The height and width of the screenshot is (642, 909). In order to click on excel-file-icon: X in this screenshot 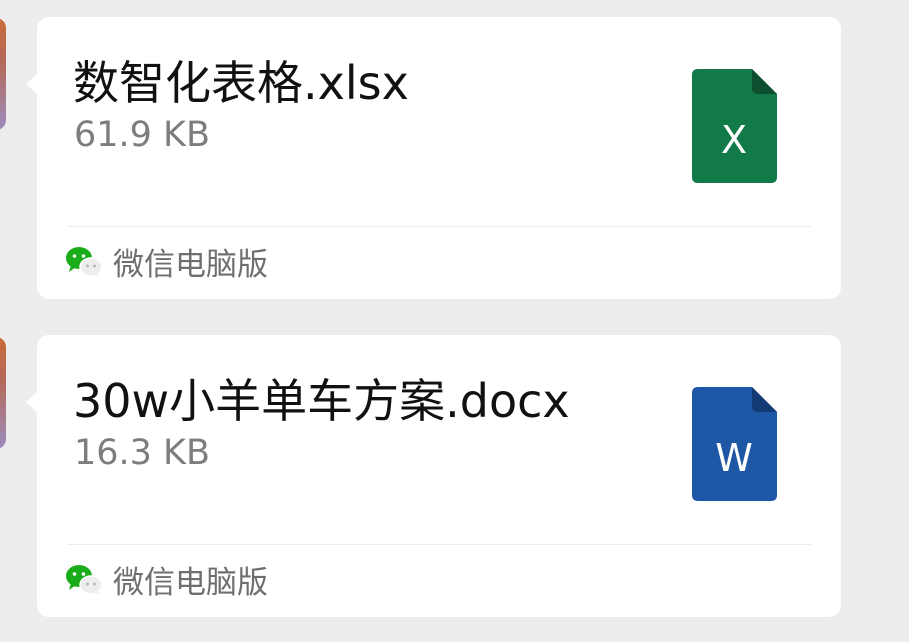, I will do `click(734, 126)`.